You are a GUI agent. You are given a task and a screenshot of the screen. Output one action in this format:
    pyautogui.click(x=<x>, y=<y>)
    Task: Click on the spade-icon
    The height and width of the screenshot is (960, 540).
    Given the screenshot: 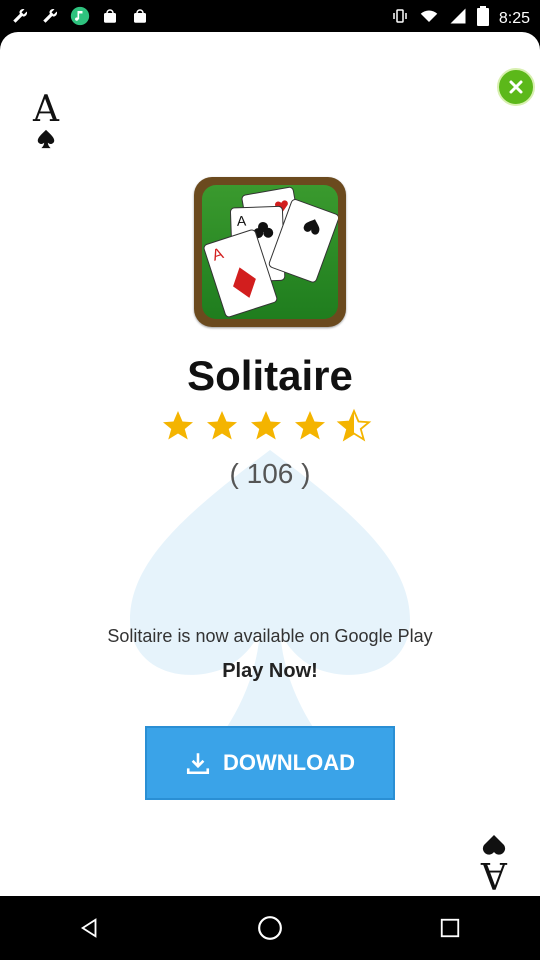 What is the action you would take?
    pyautogui.click(x=46, y=139)
    